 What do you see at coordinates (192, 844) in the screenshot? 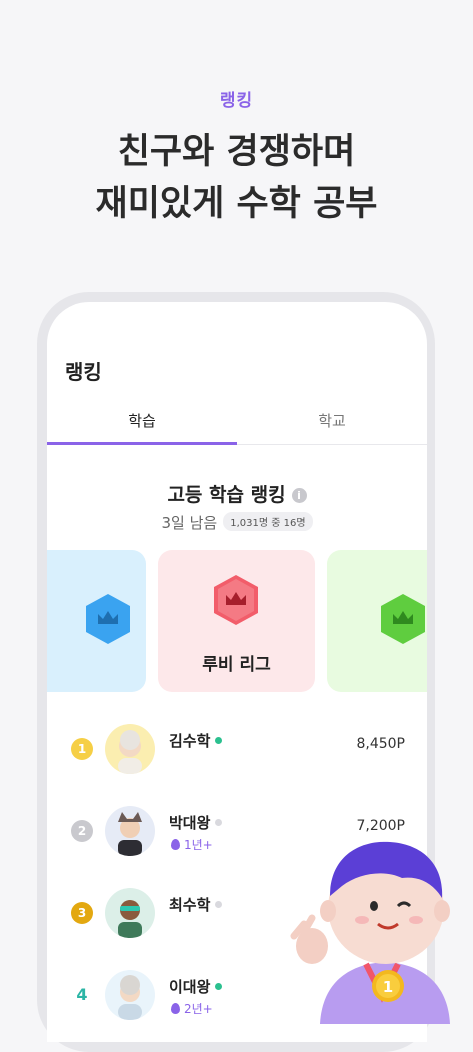
I see `user-level: 1년+` at bounding box center [192, 844].